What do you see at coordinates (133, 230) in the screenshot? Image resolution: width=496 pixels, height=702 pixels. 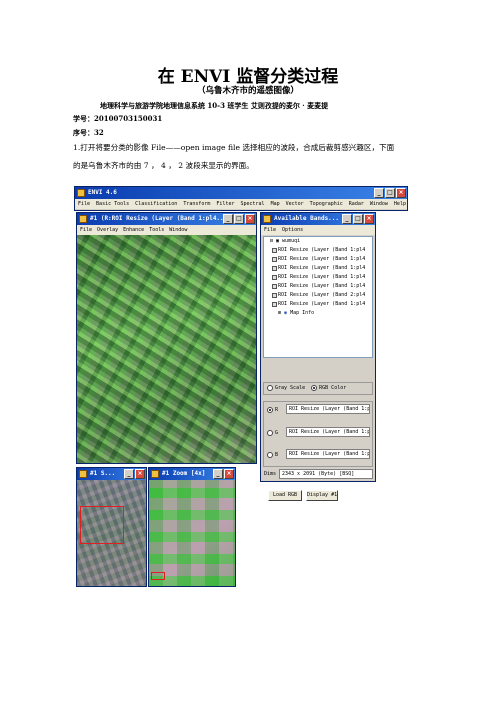 I see `menu-enhance: Enhance` at bounding box center [133, 230].